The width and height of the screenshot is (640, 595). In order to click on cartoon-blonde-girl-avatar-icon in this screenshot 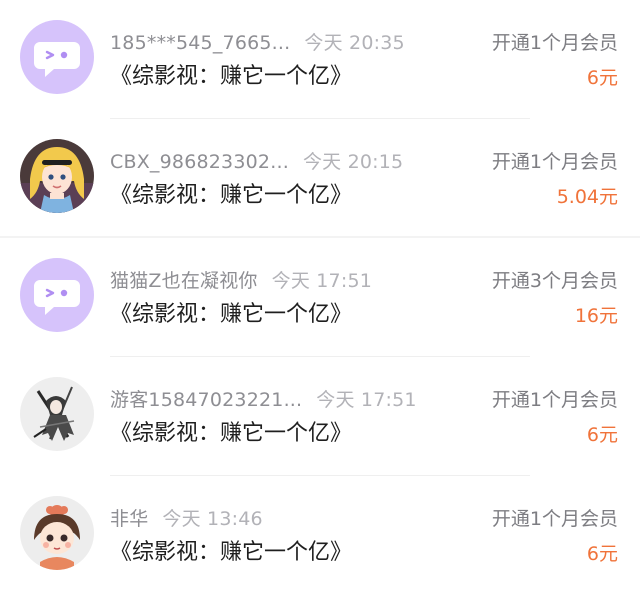, I will do `click(57, 176)`.